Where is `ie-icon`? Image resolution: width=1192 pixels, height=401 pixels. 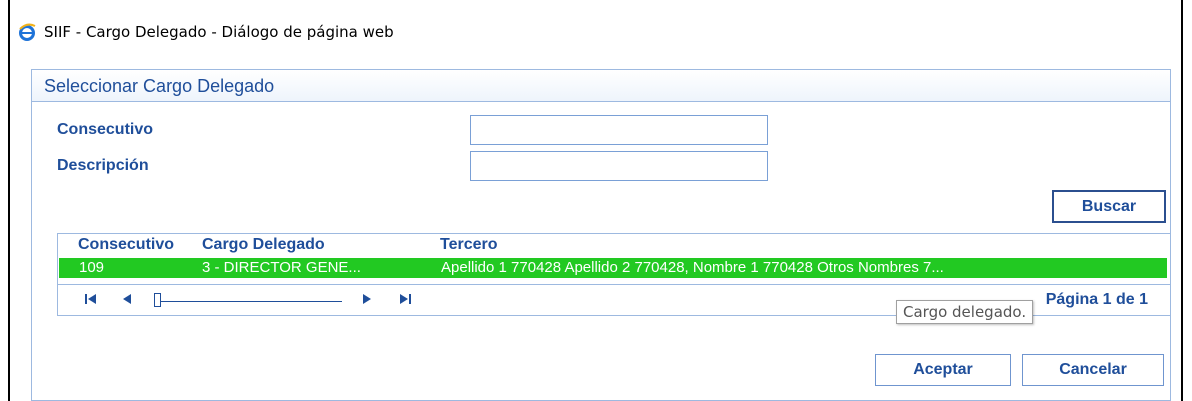
ie-icon is located at coordinates (27, 32).